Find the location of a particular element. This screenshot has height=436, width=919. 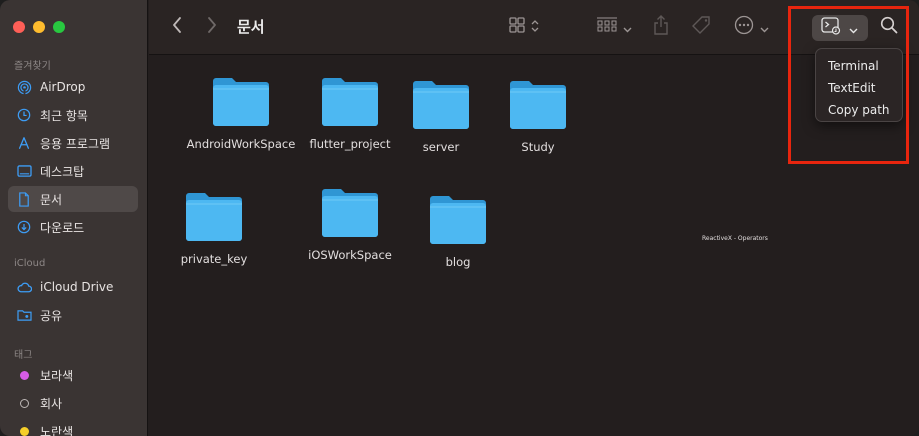

highlight-box is located at coordinates (848, 85).